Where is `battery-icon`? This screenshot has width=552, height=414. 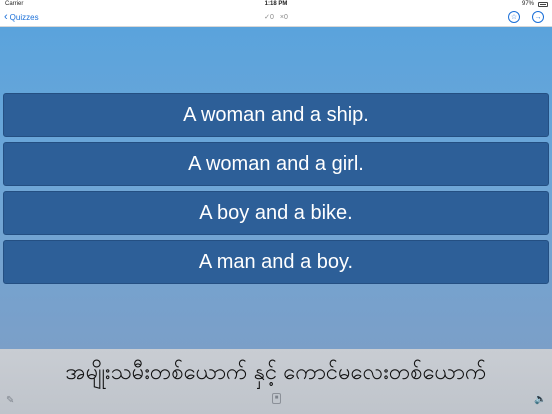 battery-icon is located at coordinates (543, 4).